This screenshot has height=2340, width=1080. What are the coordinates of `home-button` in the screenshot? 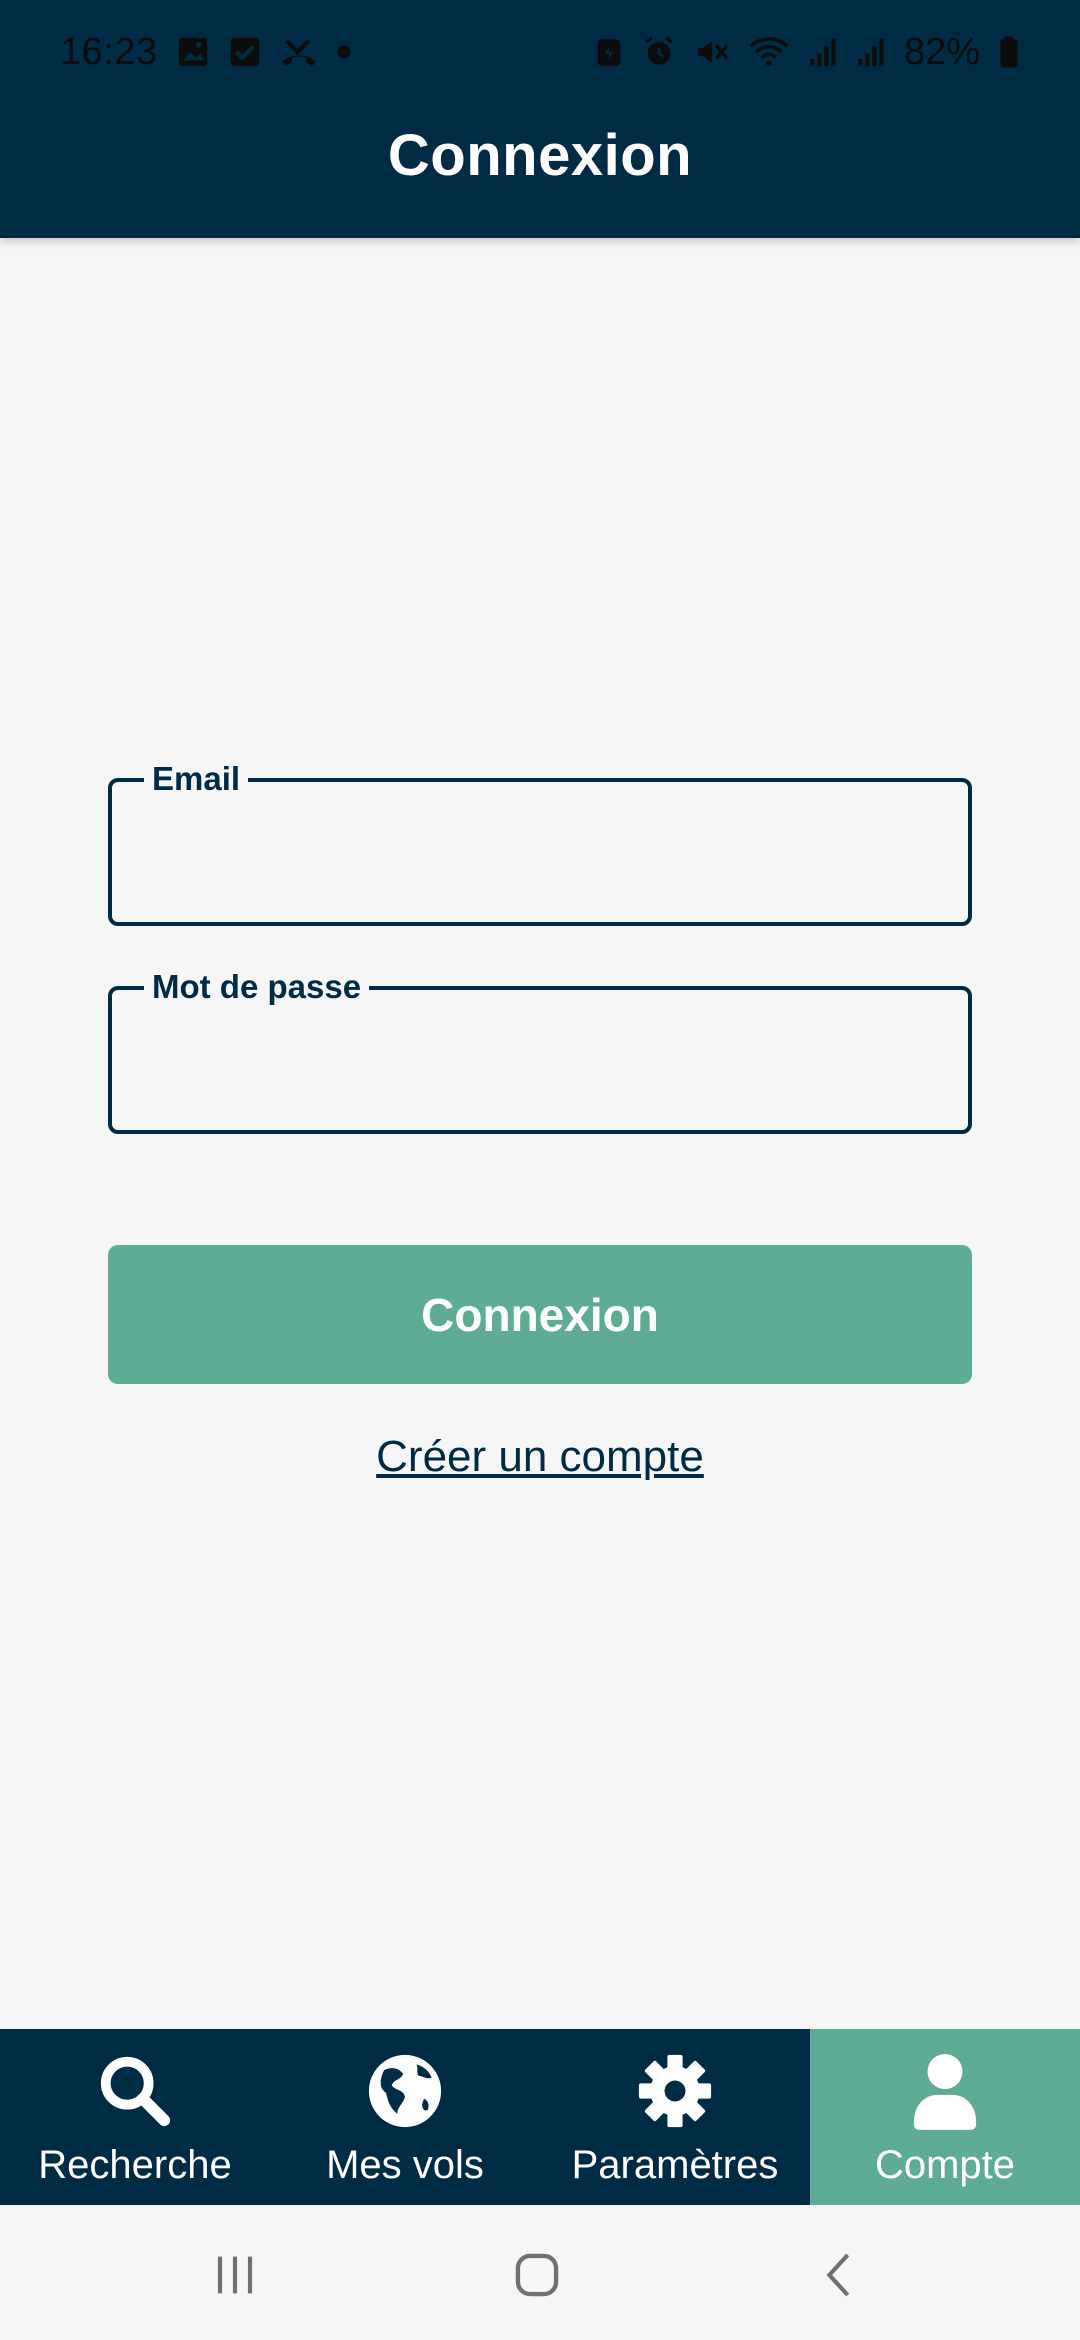 It's located at (537, 2275).